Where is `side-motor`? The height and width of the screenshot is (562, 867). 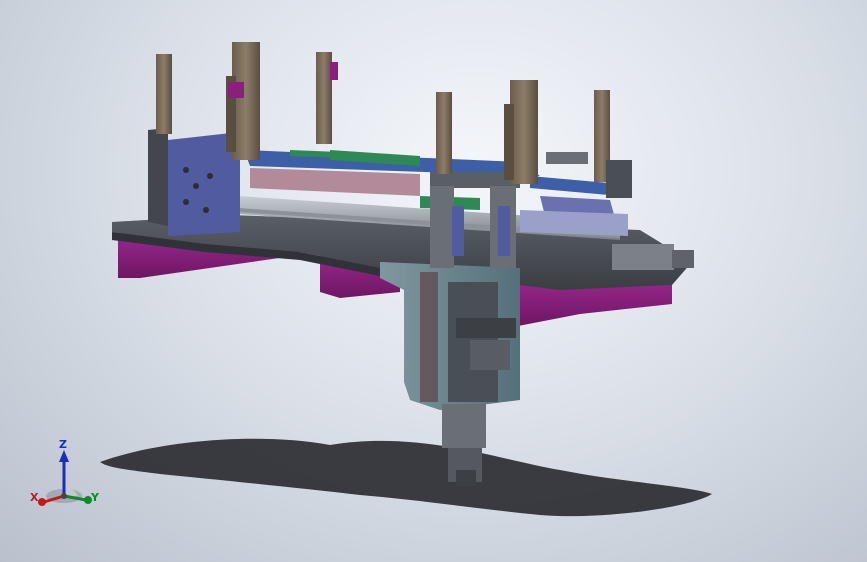 side-motor is located at coordinates (653, 257).